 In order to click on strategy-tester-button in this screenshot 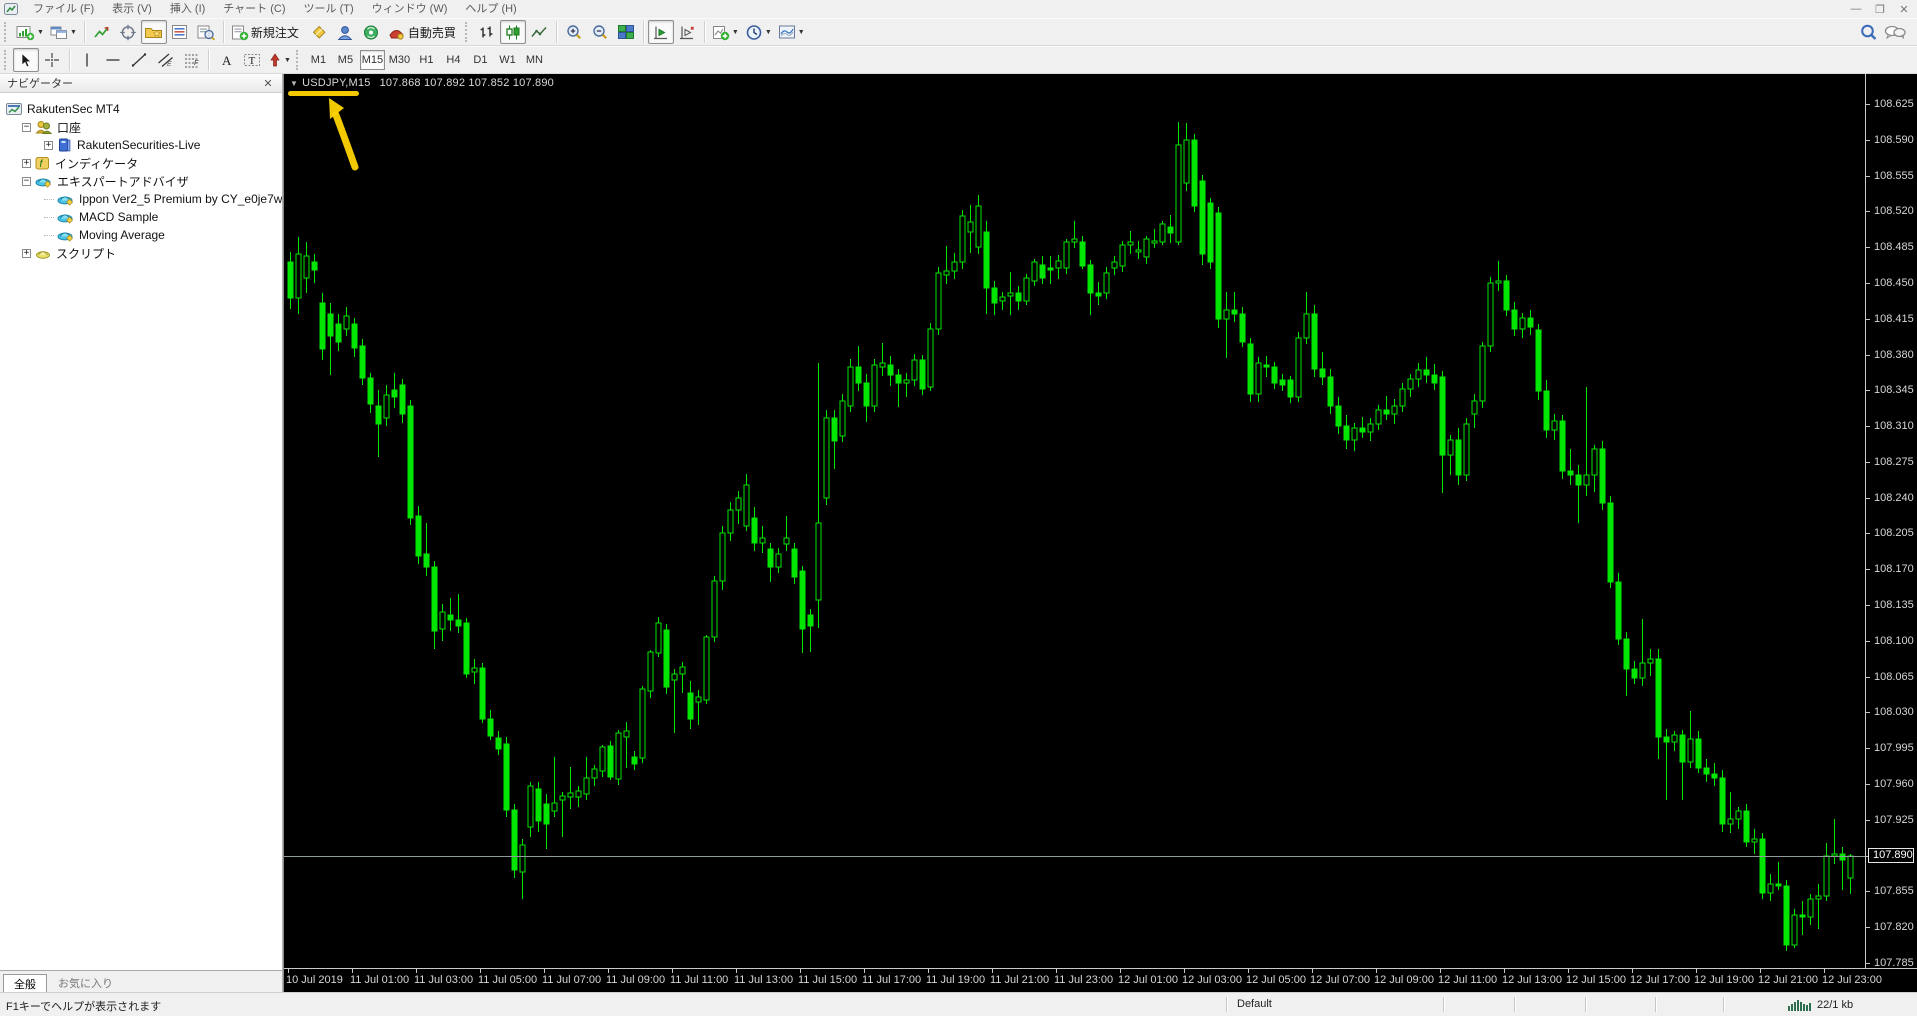, I will do `click(206, 32)`.